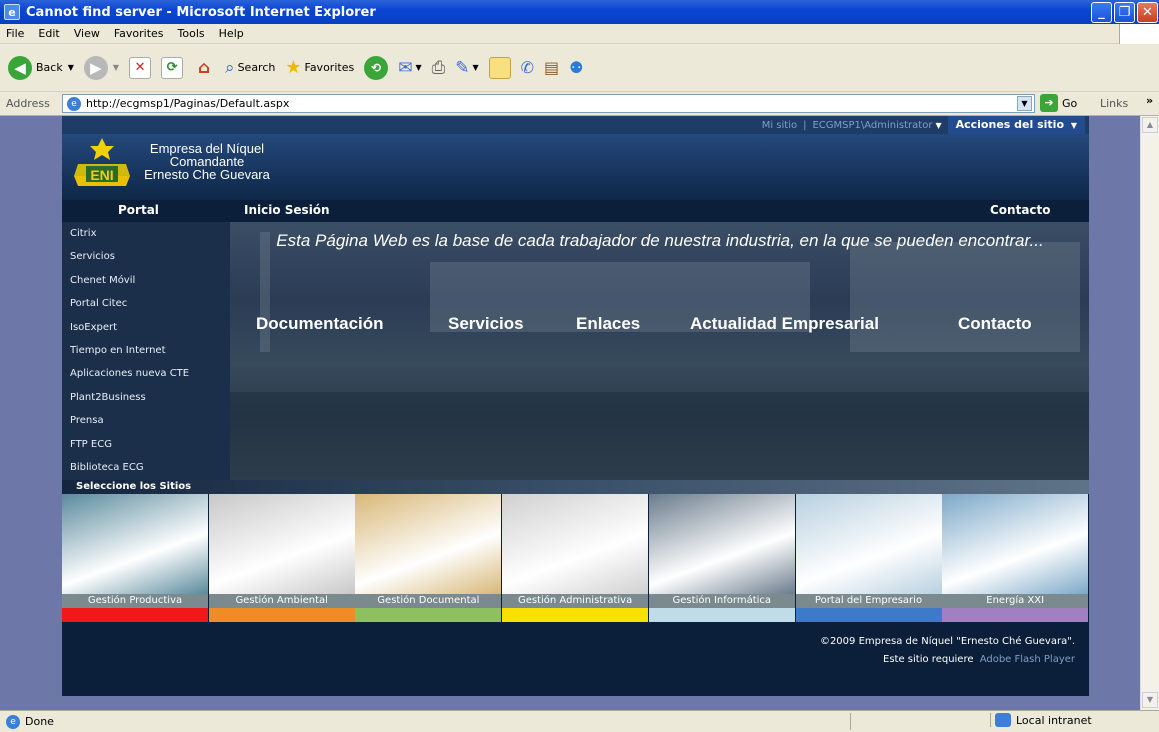 The width and height of the screenshot is (1159, 732). Describe the element at coordinates (1139, 34) in the screenshot. I see `windows-logo-icon` at that location.